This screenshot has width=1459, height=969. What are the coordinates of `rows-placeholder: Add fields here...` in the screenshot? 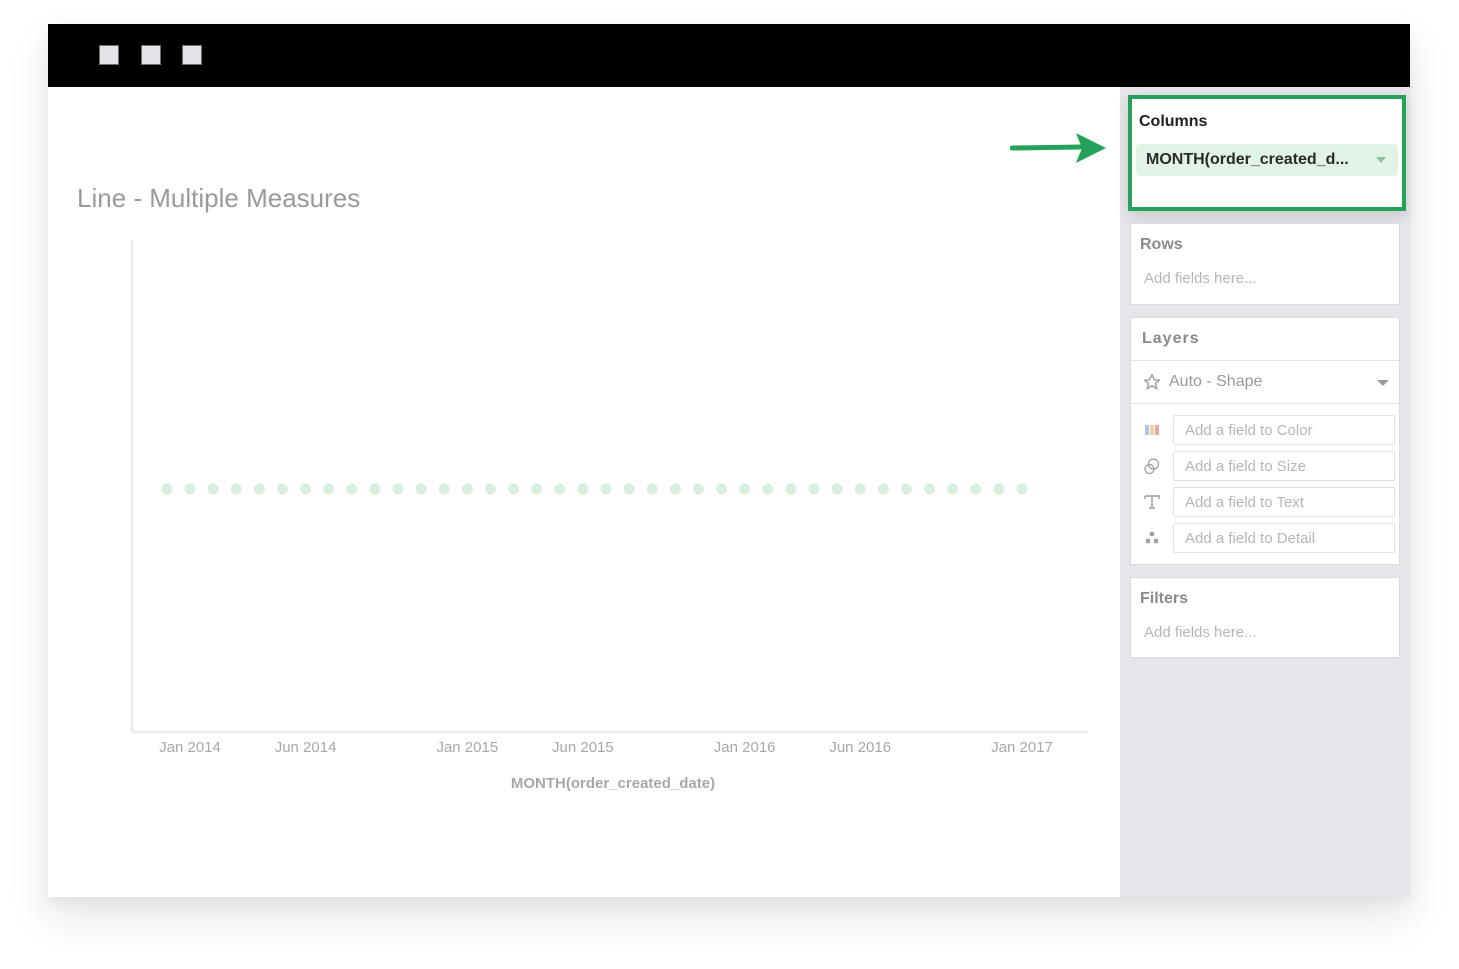 It's located at (1200, 278).